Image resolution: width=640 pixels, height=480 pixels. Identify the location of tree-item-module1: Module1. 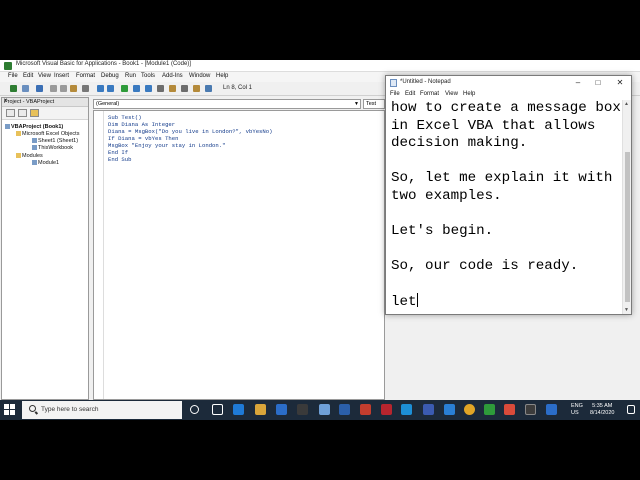
(45, 163).